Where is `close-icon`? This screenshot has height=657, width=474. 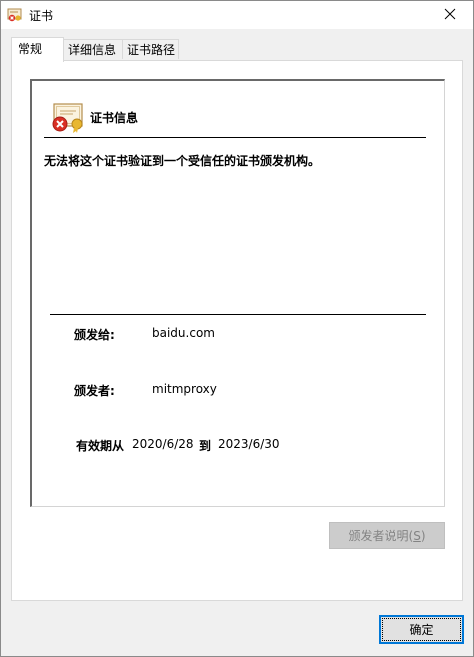
close-icon is located at coordinates (450, 15).